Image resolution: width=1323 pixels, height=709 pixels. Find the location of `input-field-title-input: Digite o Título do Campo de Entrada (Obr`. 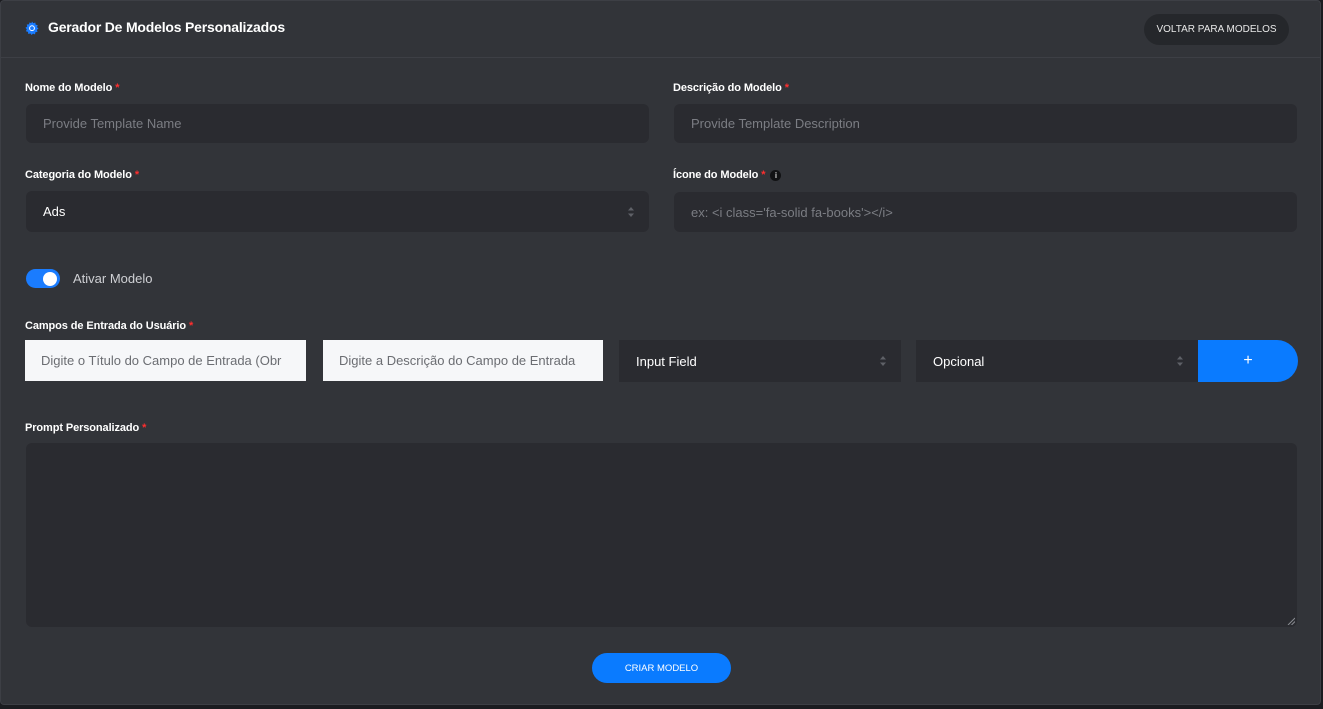

input-field-title-input: Digite o Título do Campo de Entrada (Obr is located at coordinates (165, 360).